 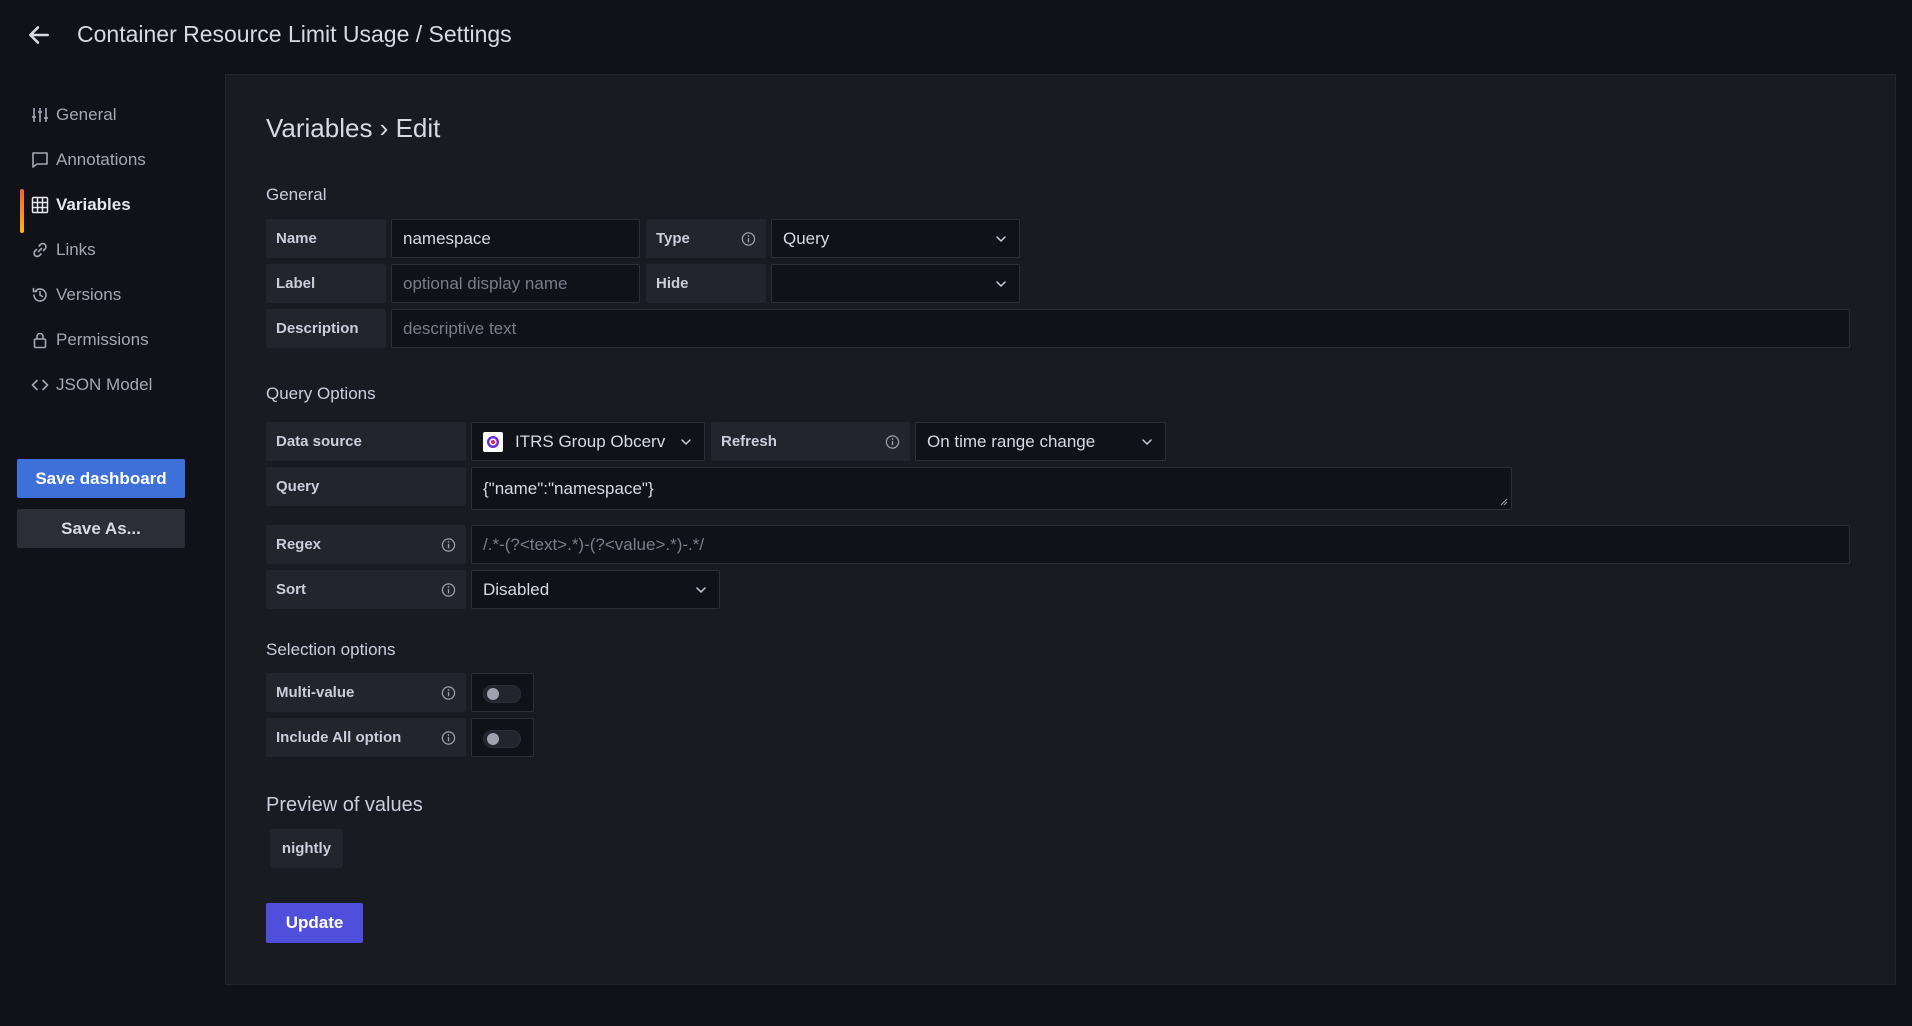 I want to click on hide-select, so click(x=895, y=283).